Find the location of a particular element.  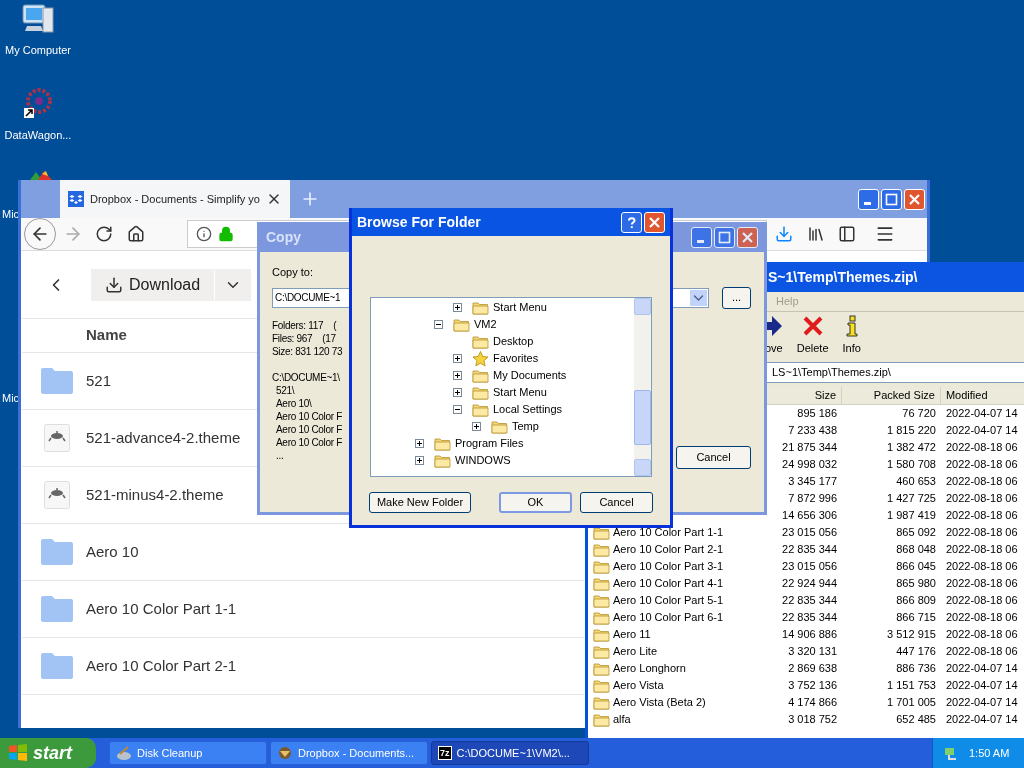

table-cell-text: Aero 10 Color Part 2-1 is located at coordinates (668, 550).